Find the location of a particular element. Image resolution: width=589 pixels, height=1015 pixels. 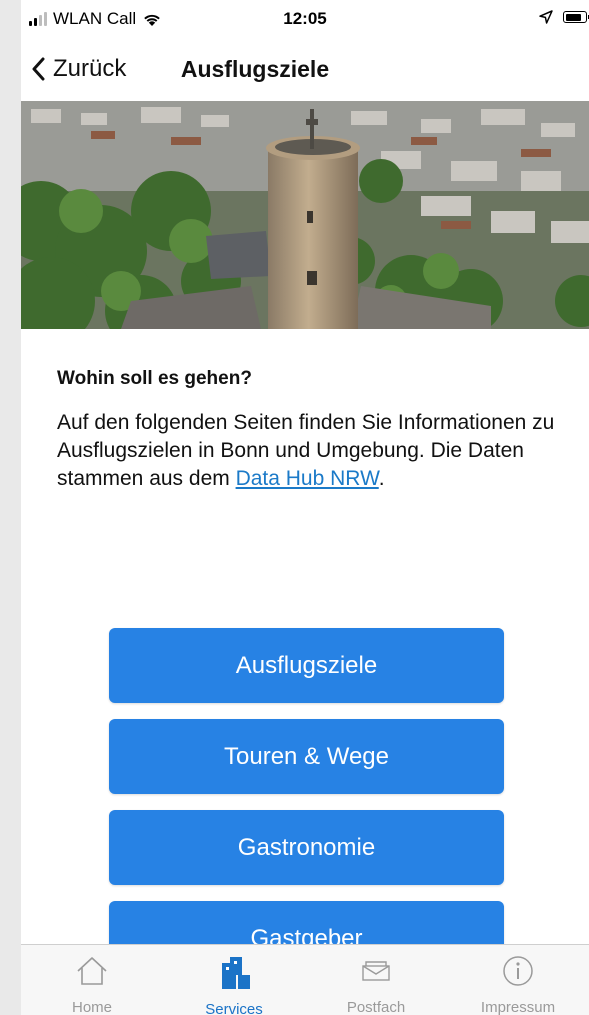

navigation-bar: Zurück Ausflugsziele is located at coordinates (305, 70).